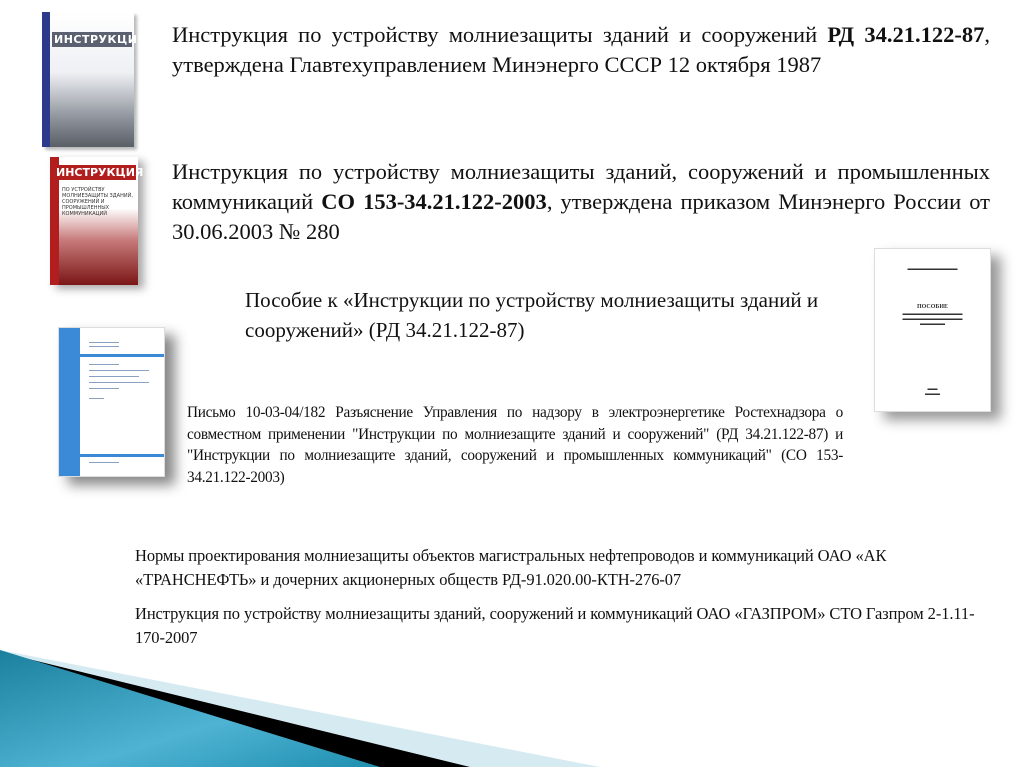  Describe the element at coordinates (932, 269) in the screenshot. I see `cover-header-line: ▬▬▬▬▬▬▬▬▬▬` at that location.